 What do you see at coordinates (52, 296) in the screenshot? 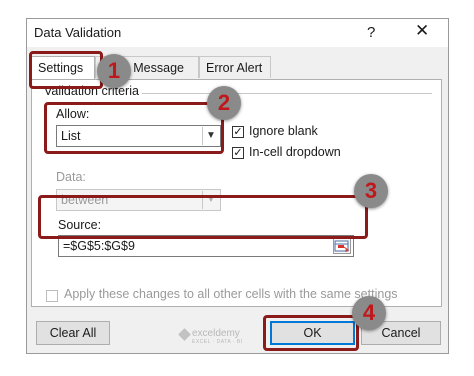
I see `apply-all-checkbox` at bounding box center [52, 296].